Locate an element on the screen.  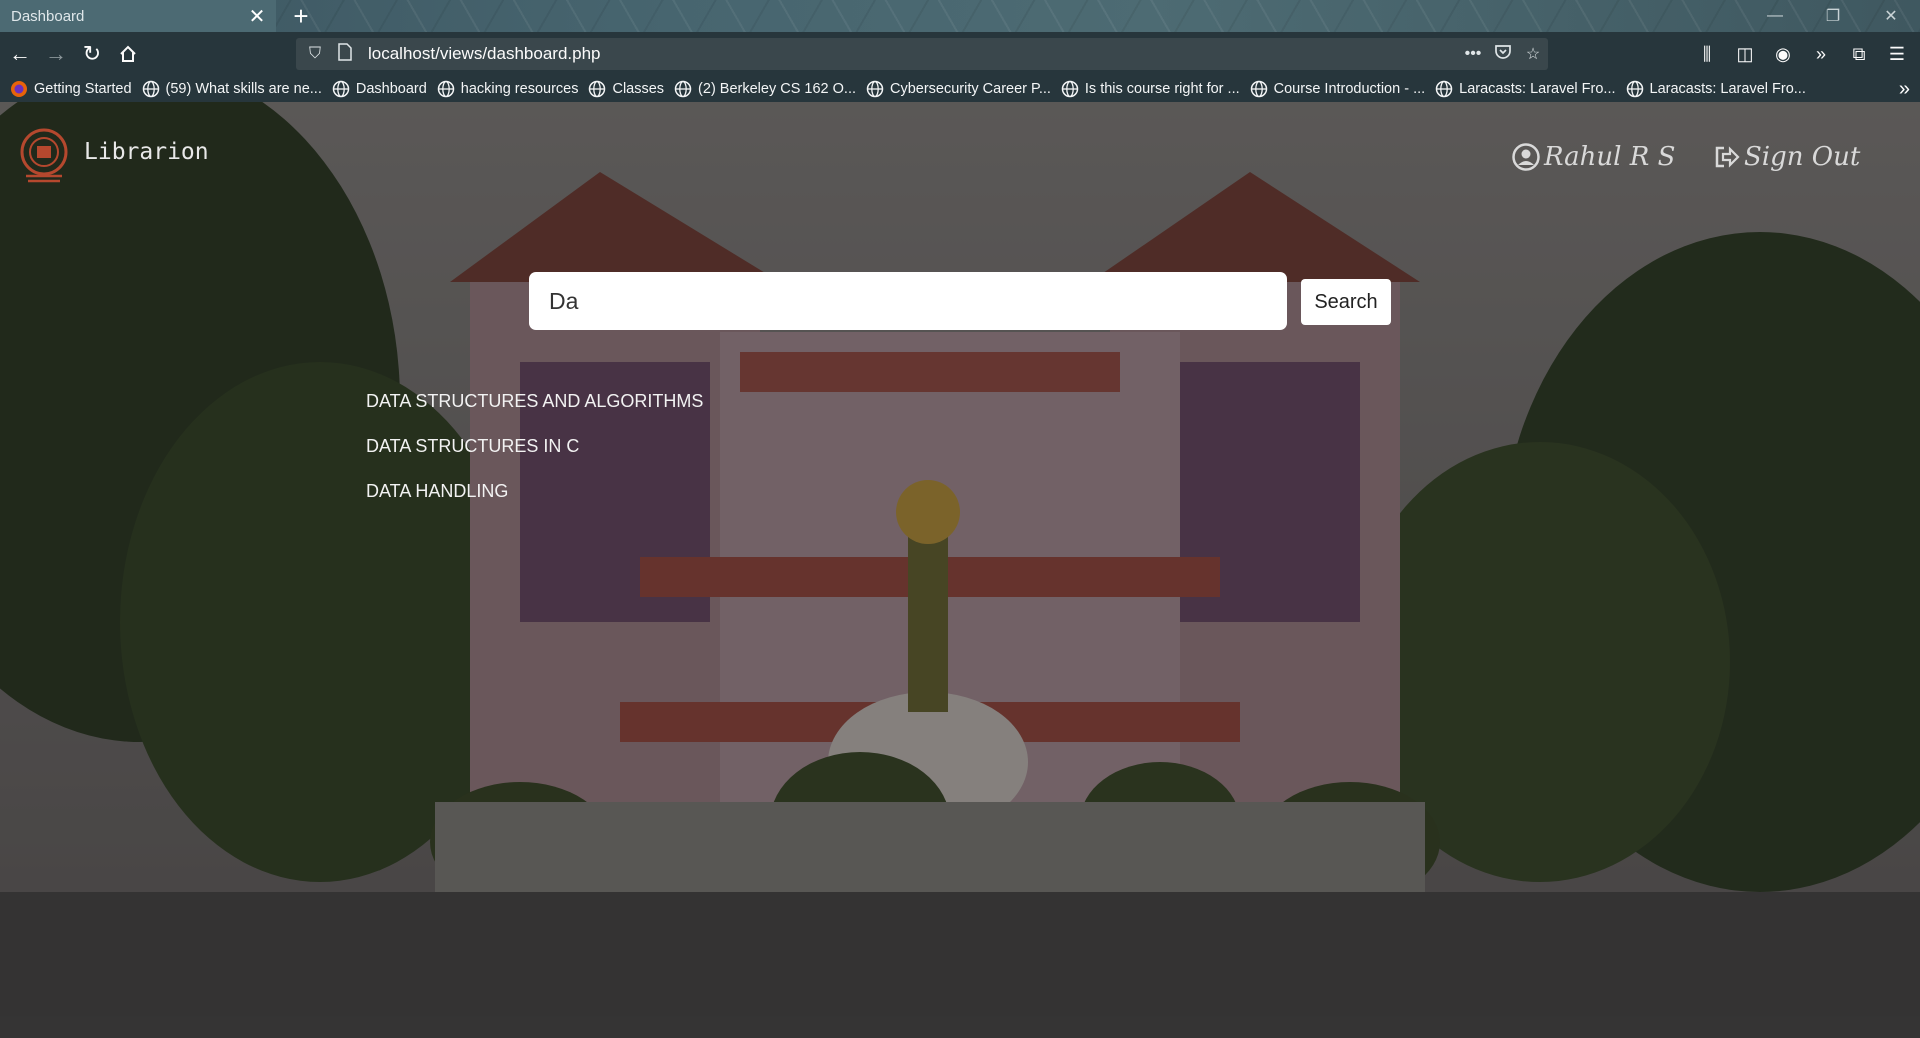
user-name: Rahul R S is located at coordinates (1610, 157).